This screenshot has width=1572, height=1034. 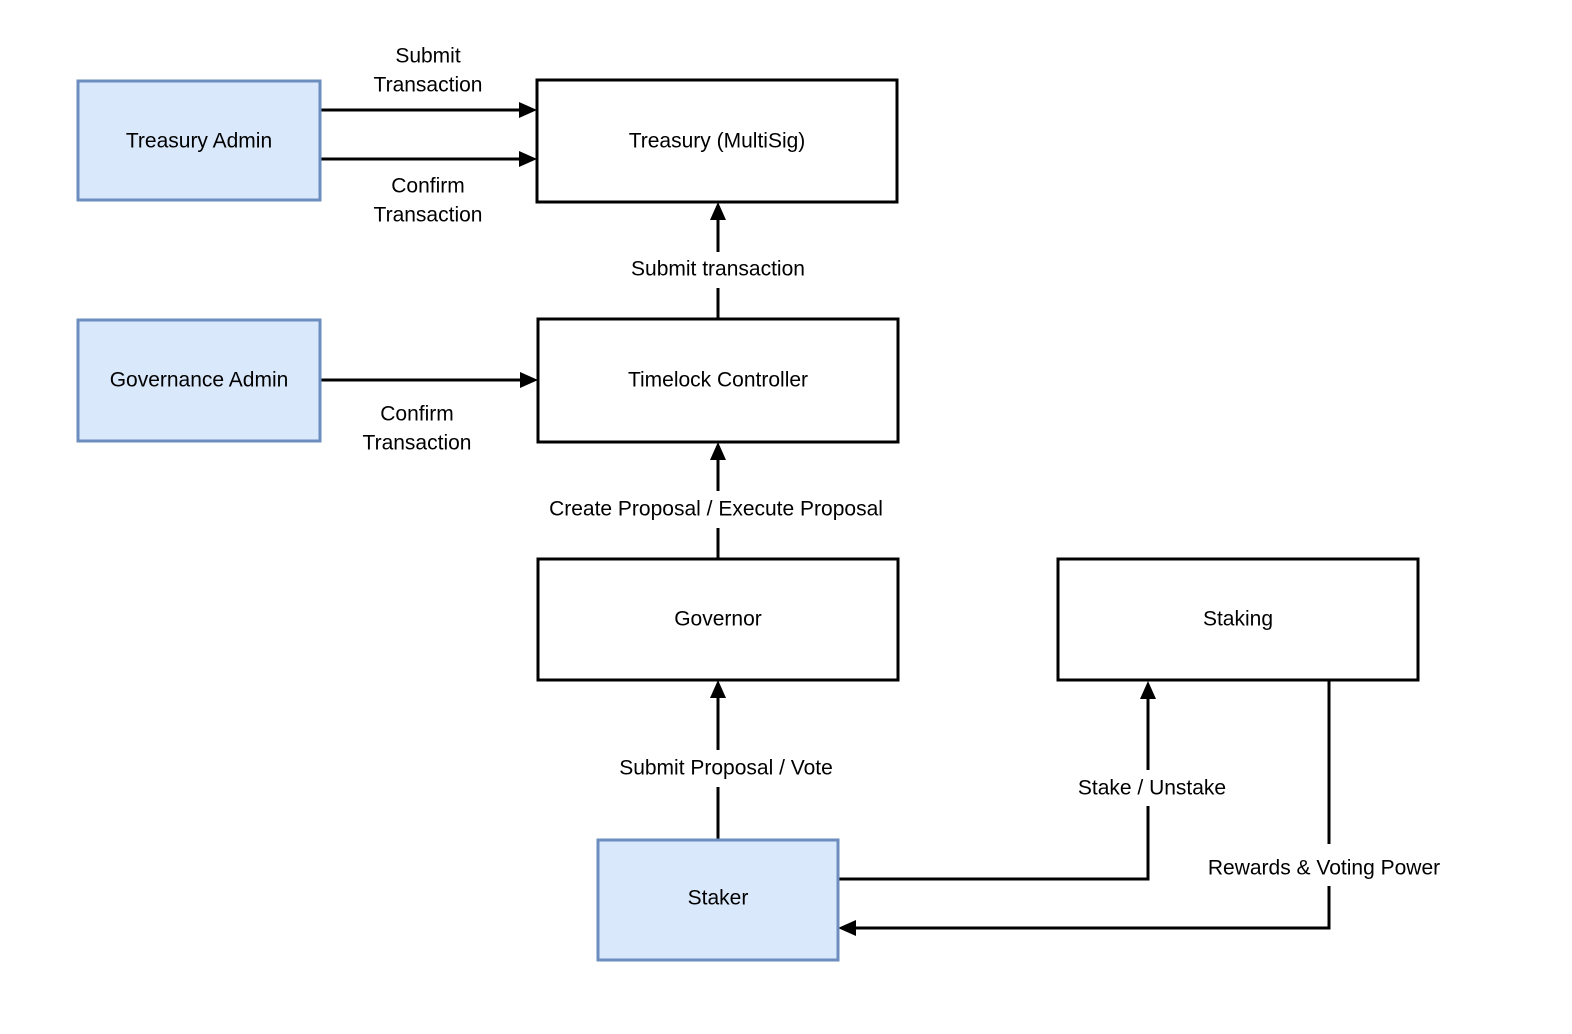 I want to click on edge-label-submit-transaction-admin-line1: Submit, so click(x=428, y=56).